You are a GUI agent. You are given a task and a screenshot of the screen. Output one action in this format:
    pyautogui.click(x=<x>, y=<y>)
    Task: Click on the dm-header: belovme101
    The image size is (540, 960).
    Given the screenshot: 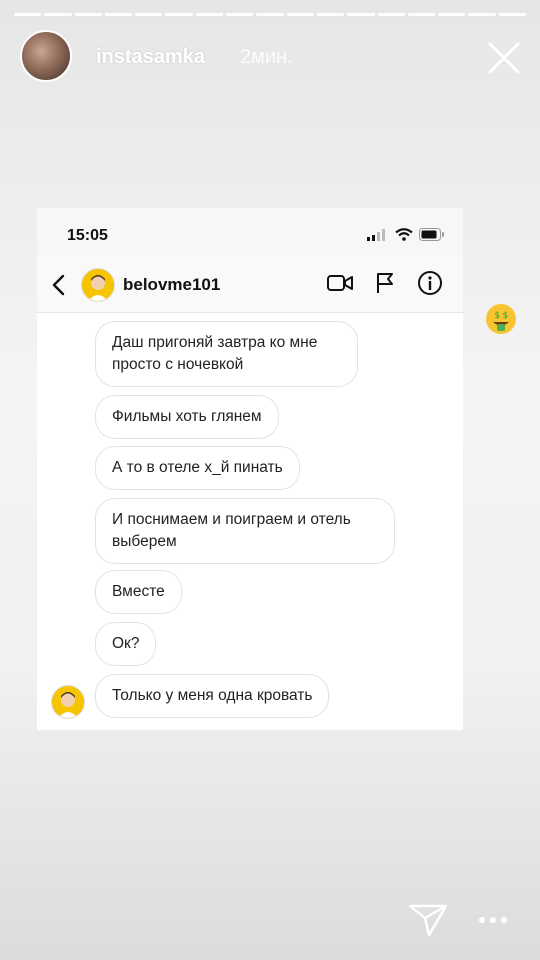 What is the action you would take?
    pyautogui.click(x=250, y=284)
    